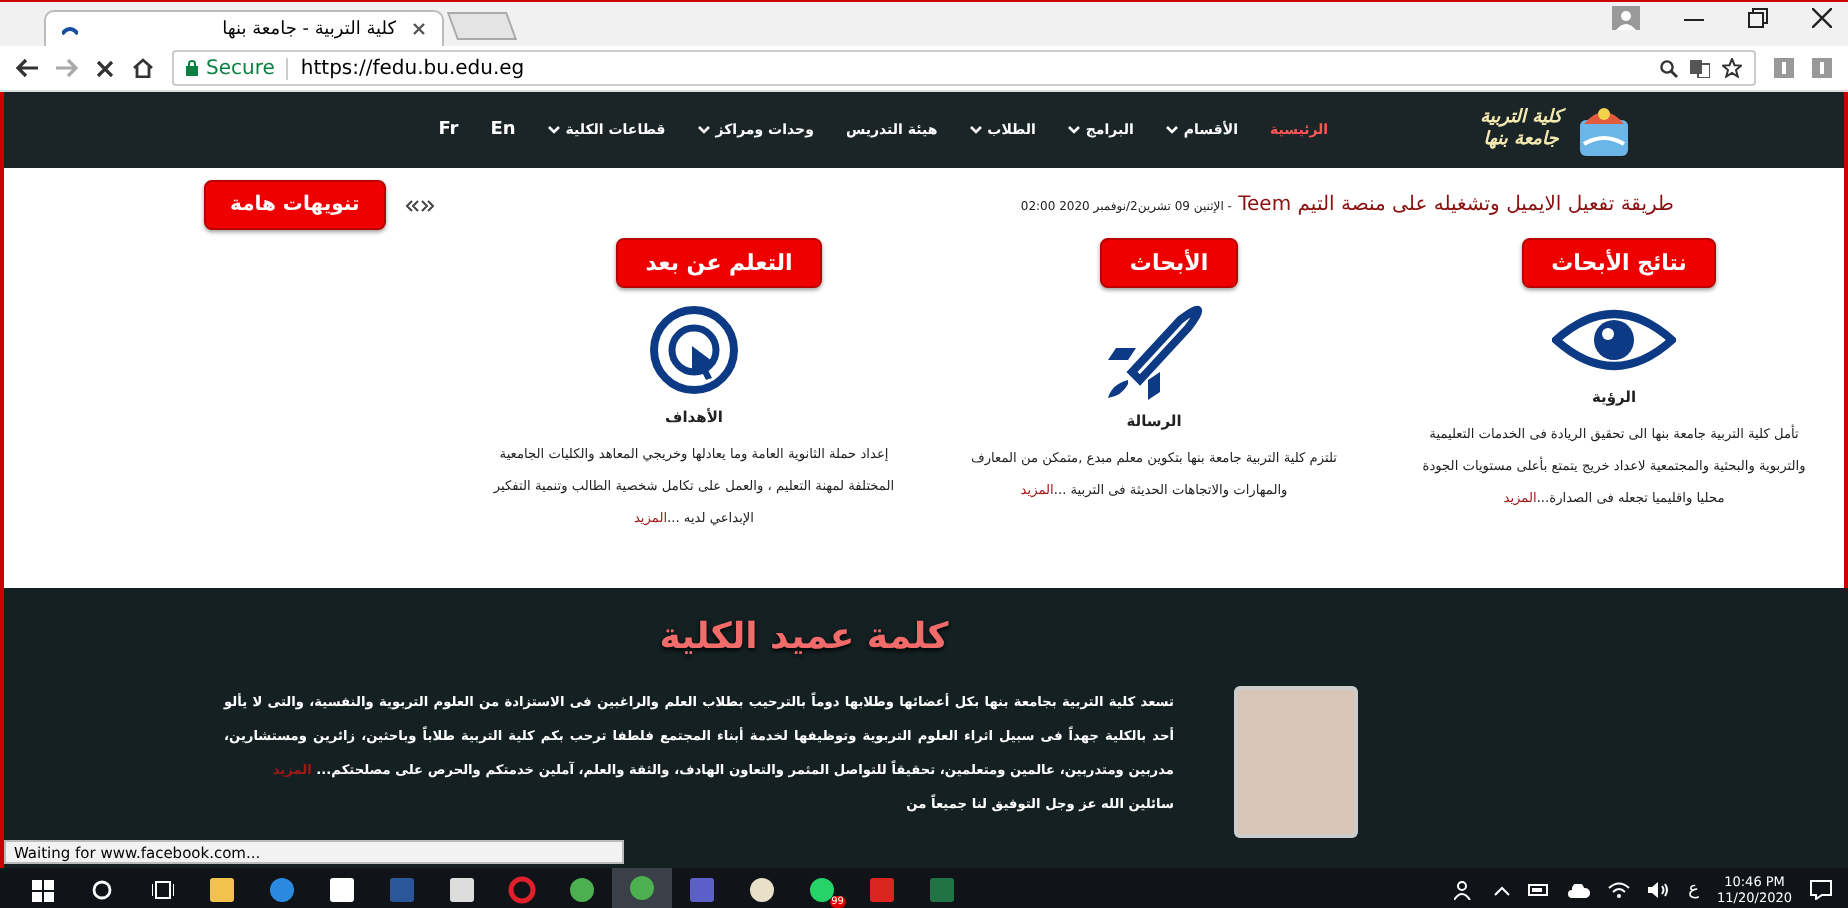 This screenshot has width=1848, height=908. I want to click on target-icon, so click(694, 350).